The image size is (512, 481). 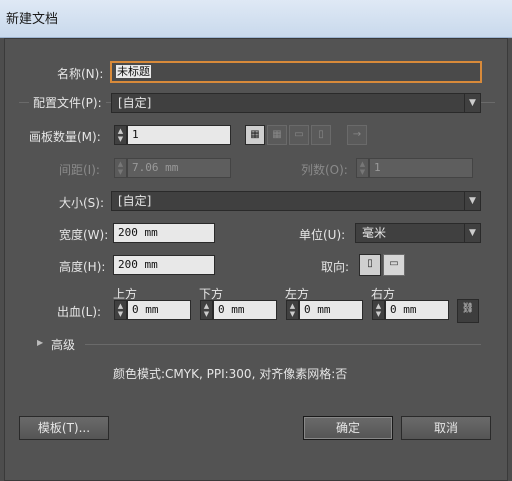 What do you see at coordinates (296, 72) in the screenshot?
I see `name-input: 未标题` at bounding box center [296, 72].